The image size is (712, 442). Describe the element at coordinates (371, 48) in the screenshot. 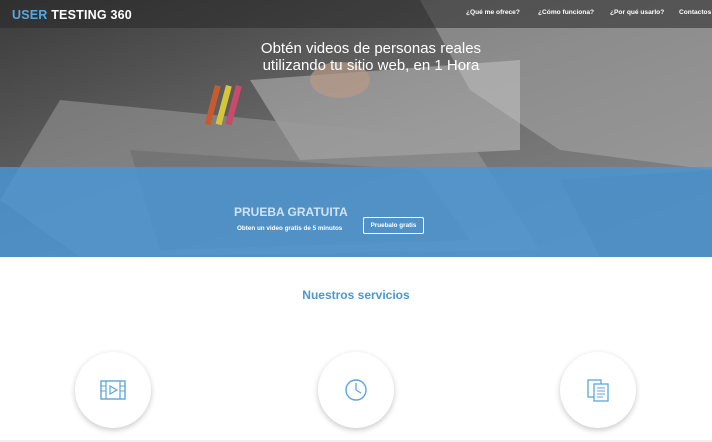

I see `hero-headline-line1: Obtén videos de personas reales` at that location.